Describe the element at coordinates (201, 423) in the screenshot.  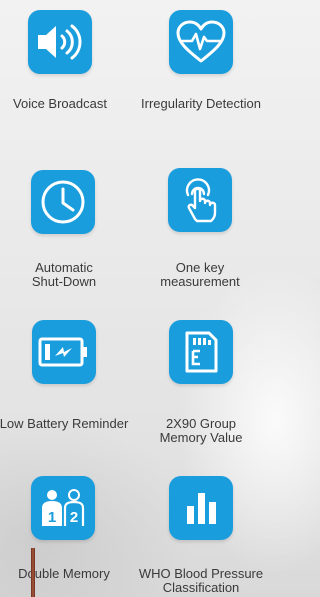
I see `memory-value-label-line-1: 2X90 Group` at that location.